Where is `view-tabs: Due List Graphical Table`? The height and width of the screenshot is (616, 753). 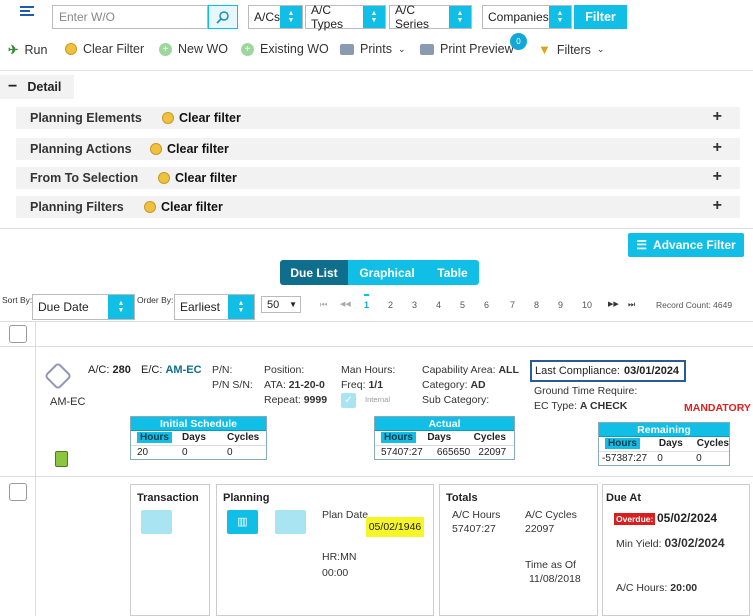
view-tabs: Due List Graphical Table is located at coordinates (379, 272).